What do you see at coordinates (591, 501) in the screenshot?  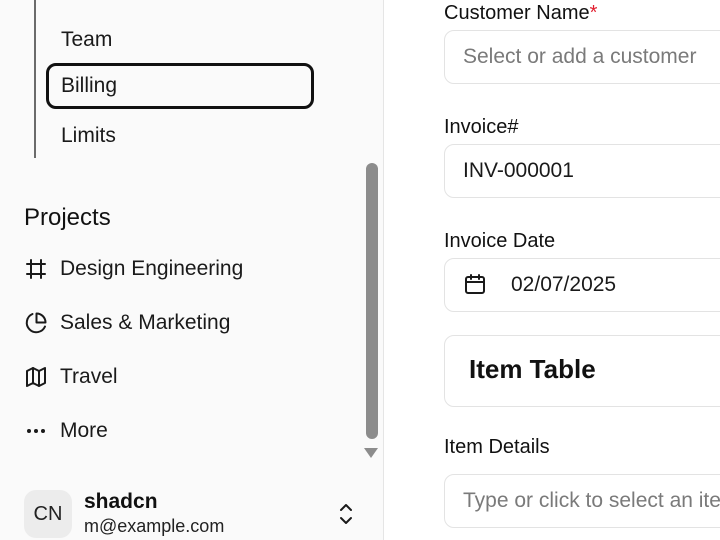 I see `item-details-input` at bounding box center [591, 501].